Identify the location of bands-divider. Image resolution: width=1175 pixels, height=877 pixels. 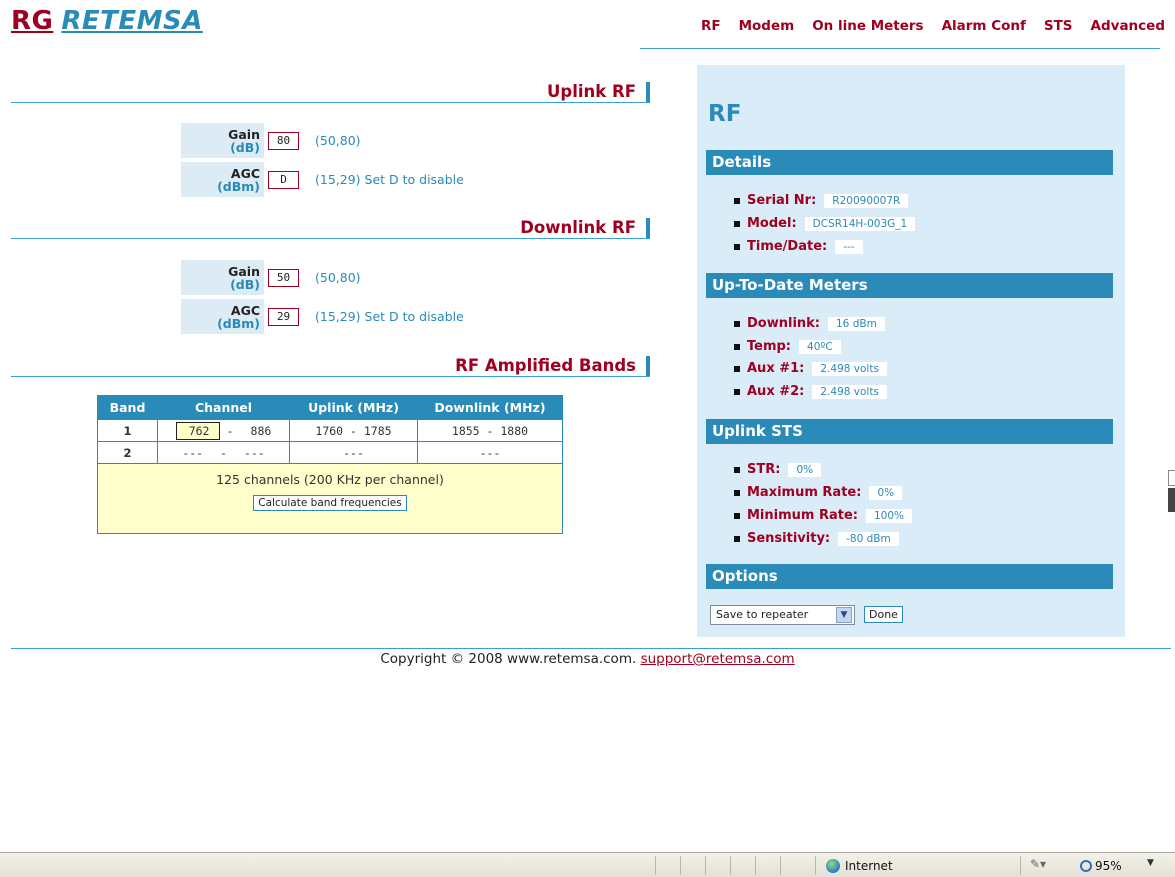
(330, 376).